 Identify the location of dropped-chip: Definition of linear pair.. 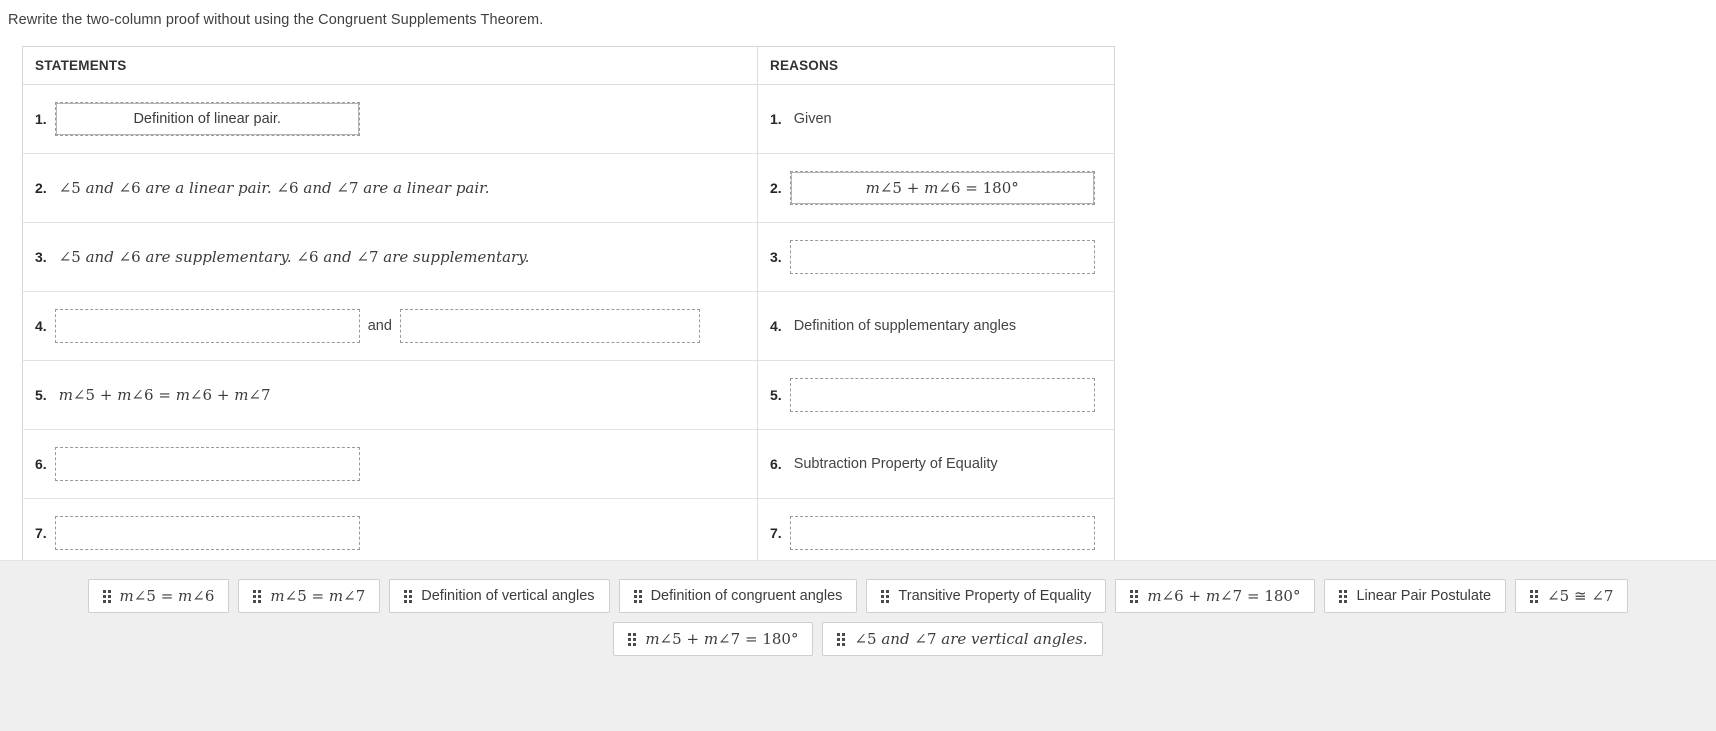
(207, 119).